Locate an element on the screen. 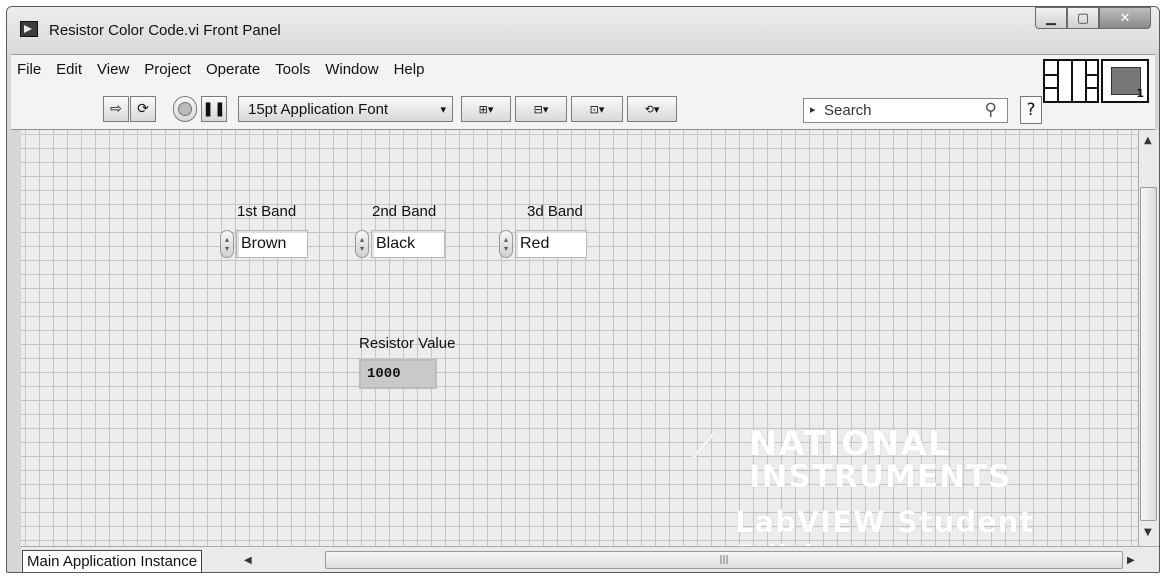 The width and height of the screenshot is (1166, 579). window-title: Resistor Color Code.vi Front Panel is located at coordinates (165, 30).